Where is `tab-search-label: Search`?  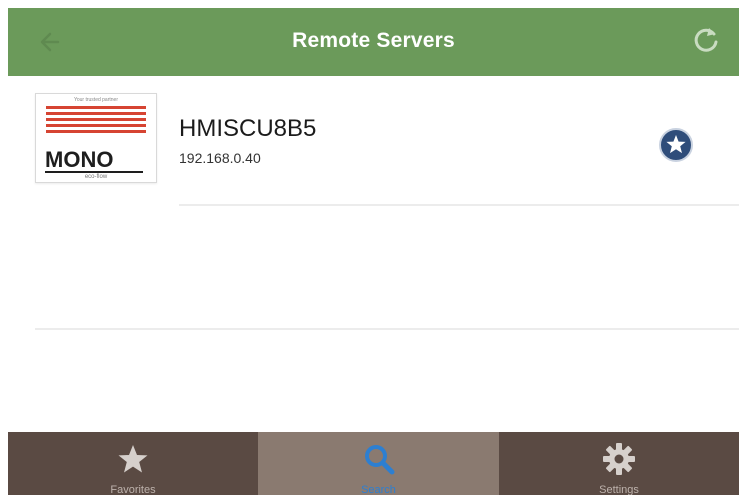
tab-search-label: Search is located at coordinates (378, 489).